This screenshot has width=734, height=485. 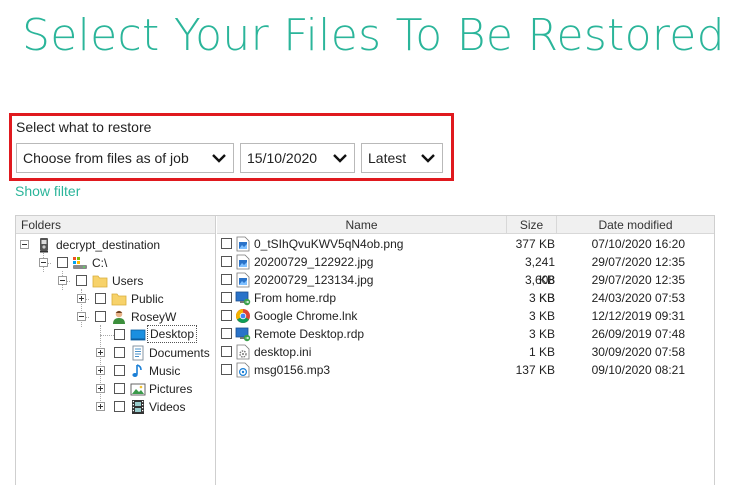 I want to click on column-header-date-modified: Date modified, so click(x=635, y=225).